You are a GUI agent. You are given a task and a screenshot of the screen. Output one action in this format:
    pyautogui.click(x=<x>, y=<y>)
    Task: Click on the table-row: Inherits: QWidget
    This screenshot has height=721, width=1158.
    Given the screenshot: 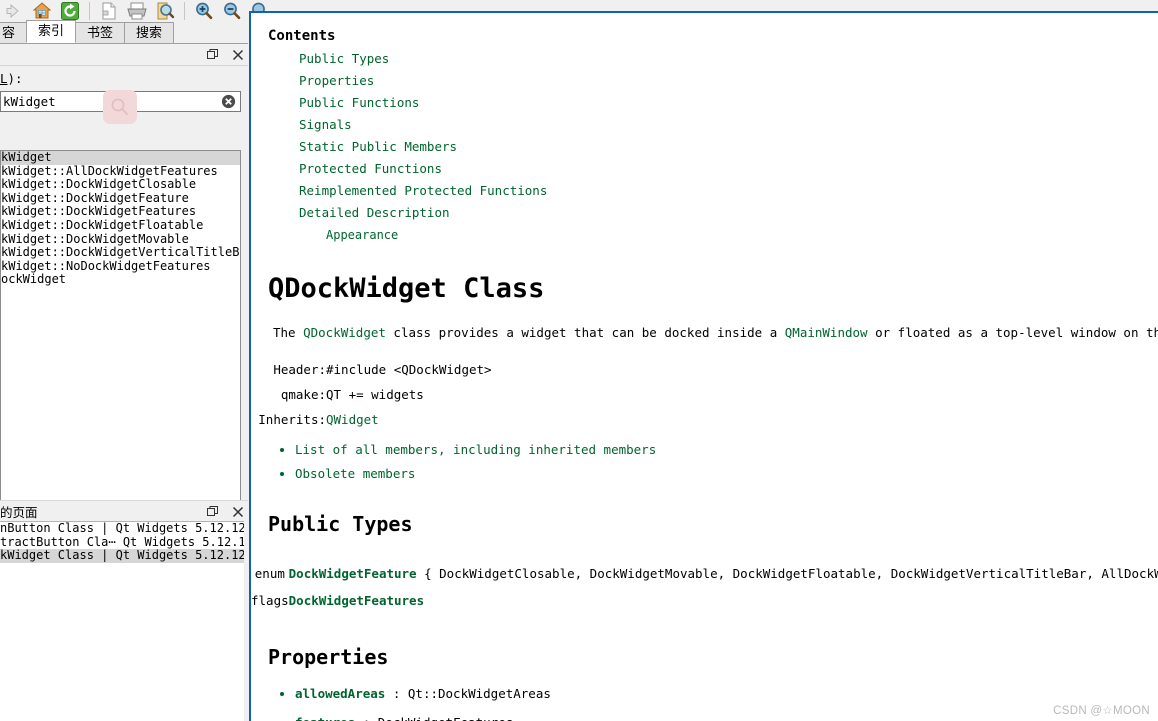 What is the action you would take?
    pyautogui.click(x=371, y=419)
    